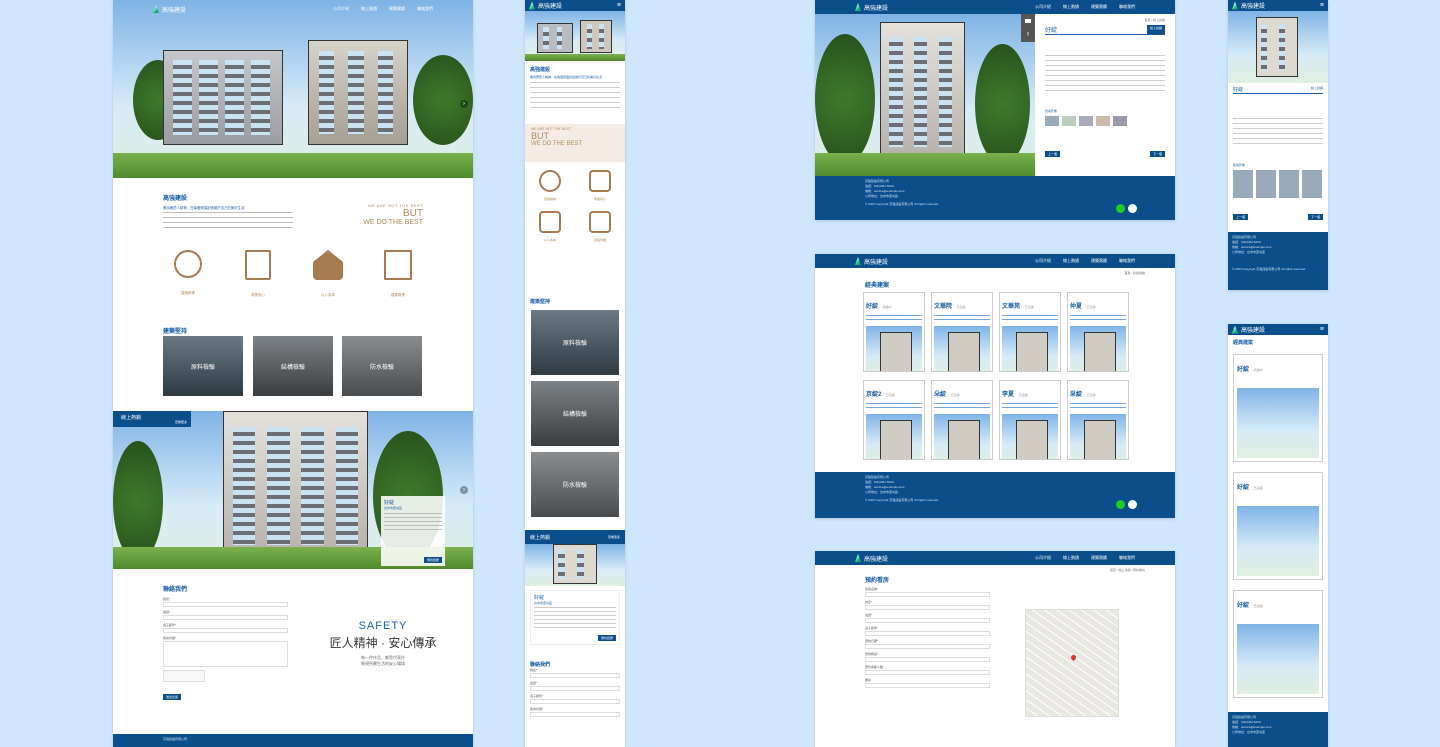  Describe the element at coordinates (927, 594) in the screenshot. I see `project-select` at that location.